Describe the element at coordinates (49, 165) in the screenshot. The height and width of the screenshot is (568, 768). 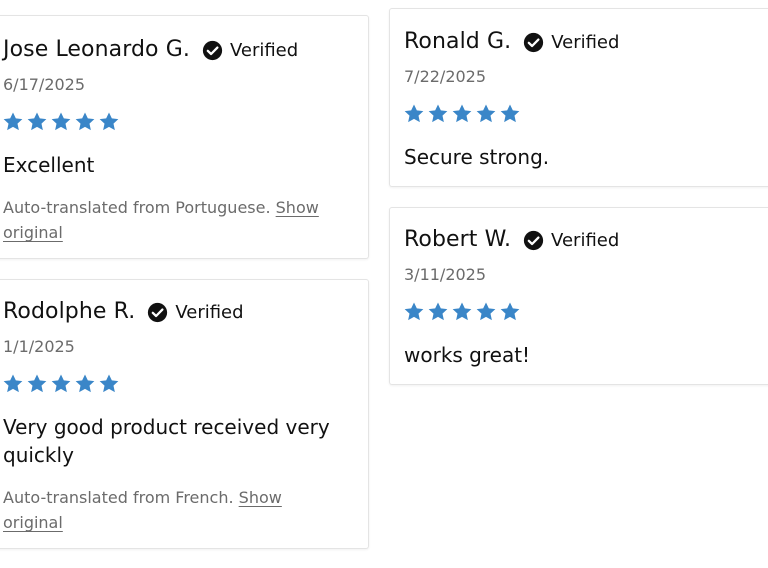
I see `review-body: Excellent` at that location.